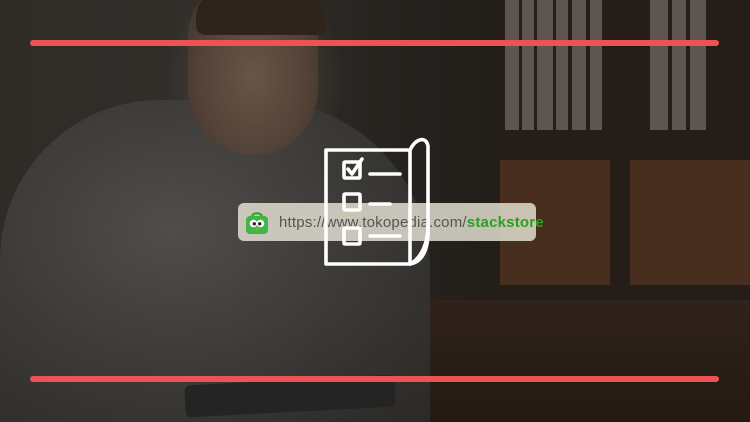 This screenshot has width=750, height=422. Describe the element at coordinates (505, 222) in the screenshot. I see `url-store-path: stackstore` at that location.